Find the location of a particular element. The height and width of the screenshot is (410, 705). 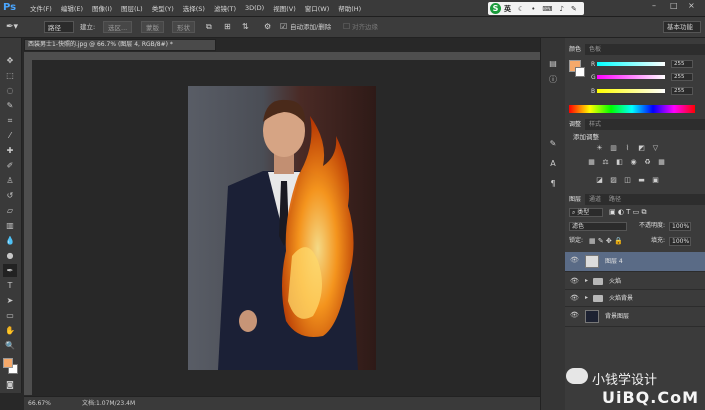

history-panel-icon: ▤ is located at coordinates (553, 63).